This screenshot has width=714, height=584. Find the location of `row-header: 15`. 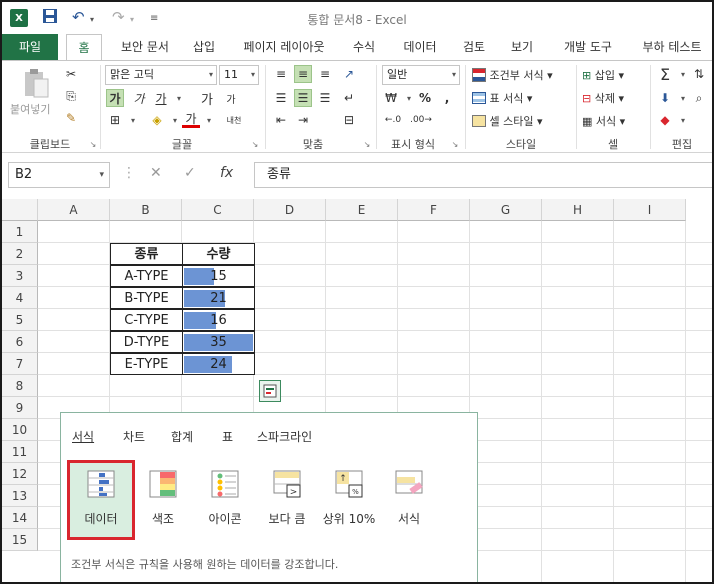

row-header: 15 is located at coordinates (20, 540).